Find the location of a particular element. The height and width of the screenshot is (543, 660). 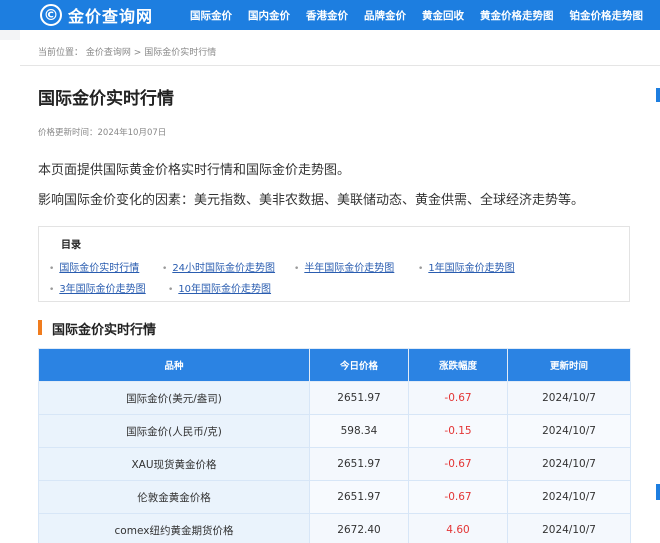

table-row: 国际金价(美元/盎司) 2651.97 -0.67 2024/10/7 is located at coordinates (334, 398).